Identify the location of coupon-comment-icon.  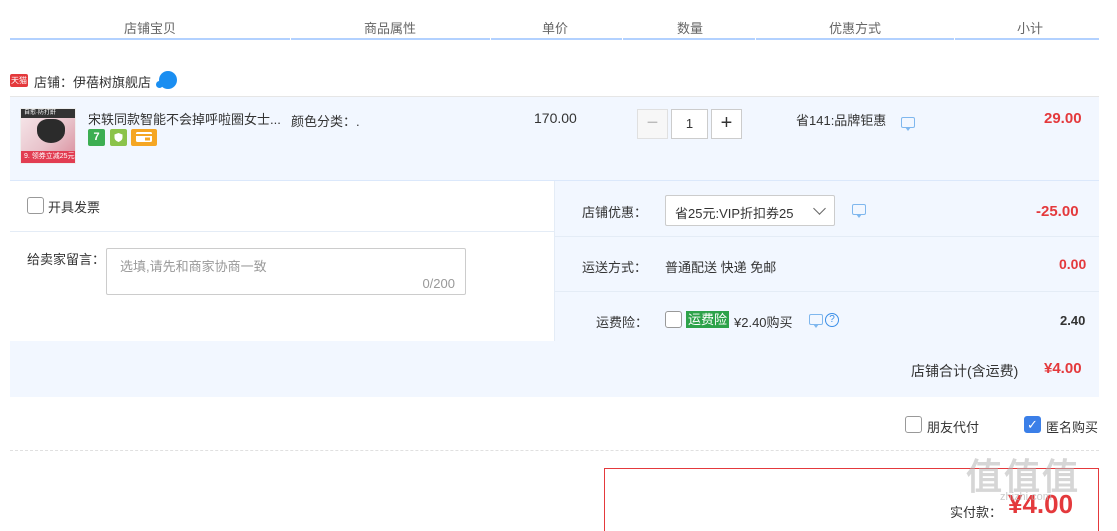
(859, 211).